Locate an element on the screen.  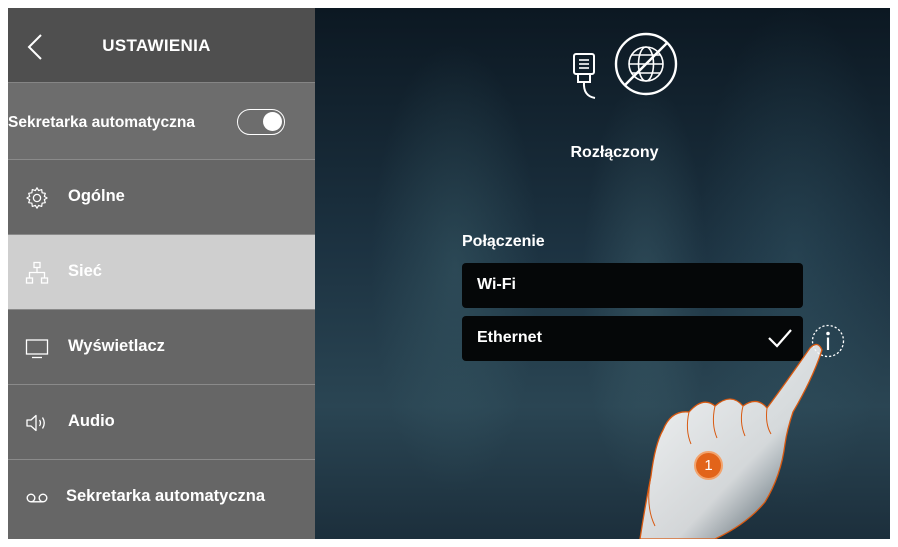
sidebar-item-display: Wyświetlacz is located at coordinates (161, 346).